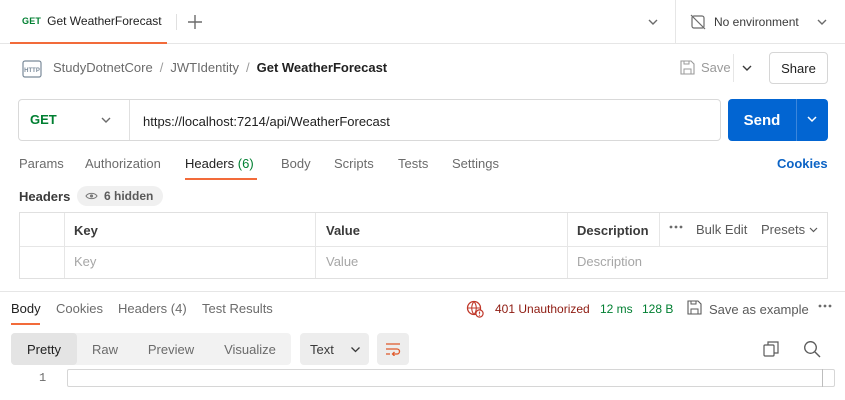  Describe the element at coordinates (759, 309) in the screenshot. I see `save-as-example-button: Save as example` at that location.